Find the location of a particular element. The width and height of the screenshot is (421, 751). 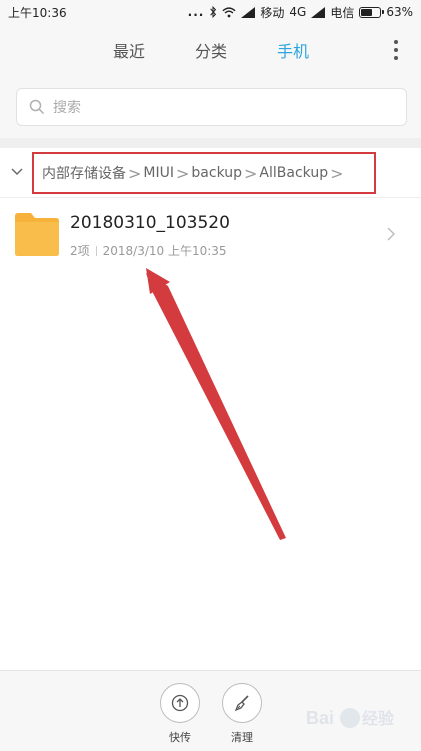

brush-icon is located at coordinates (241, 703).